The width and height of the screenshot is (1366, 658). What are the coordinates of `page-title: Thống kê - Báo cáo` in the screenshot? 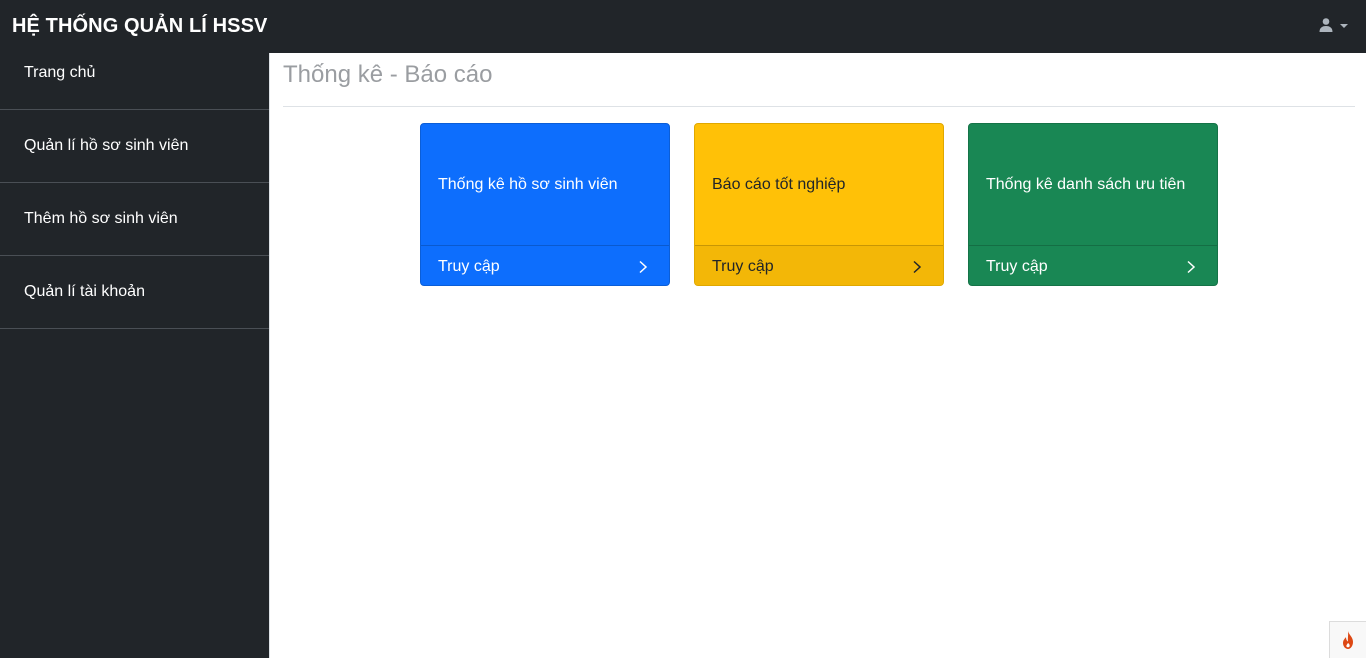 It's located at (388, 74).